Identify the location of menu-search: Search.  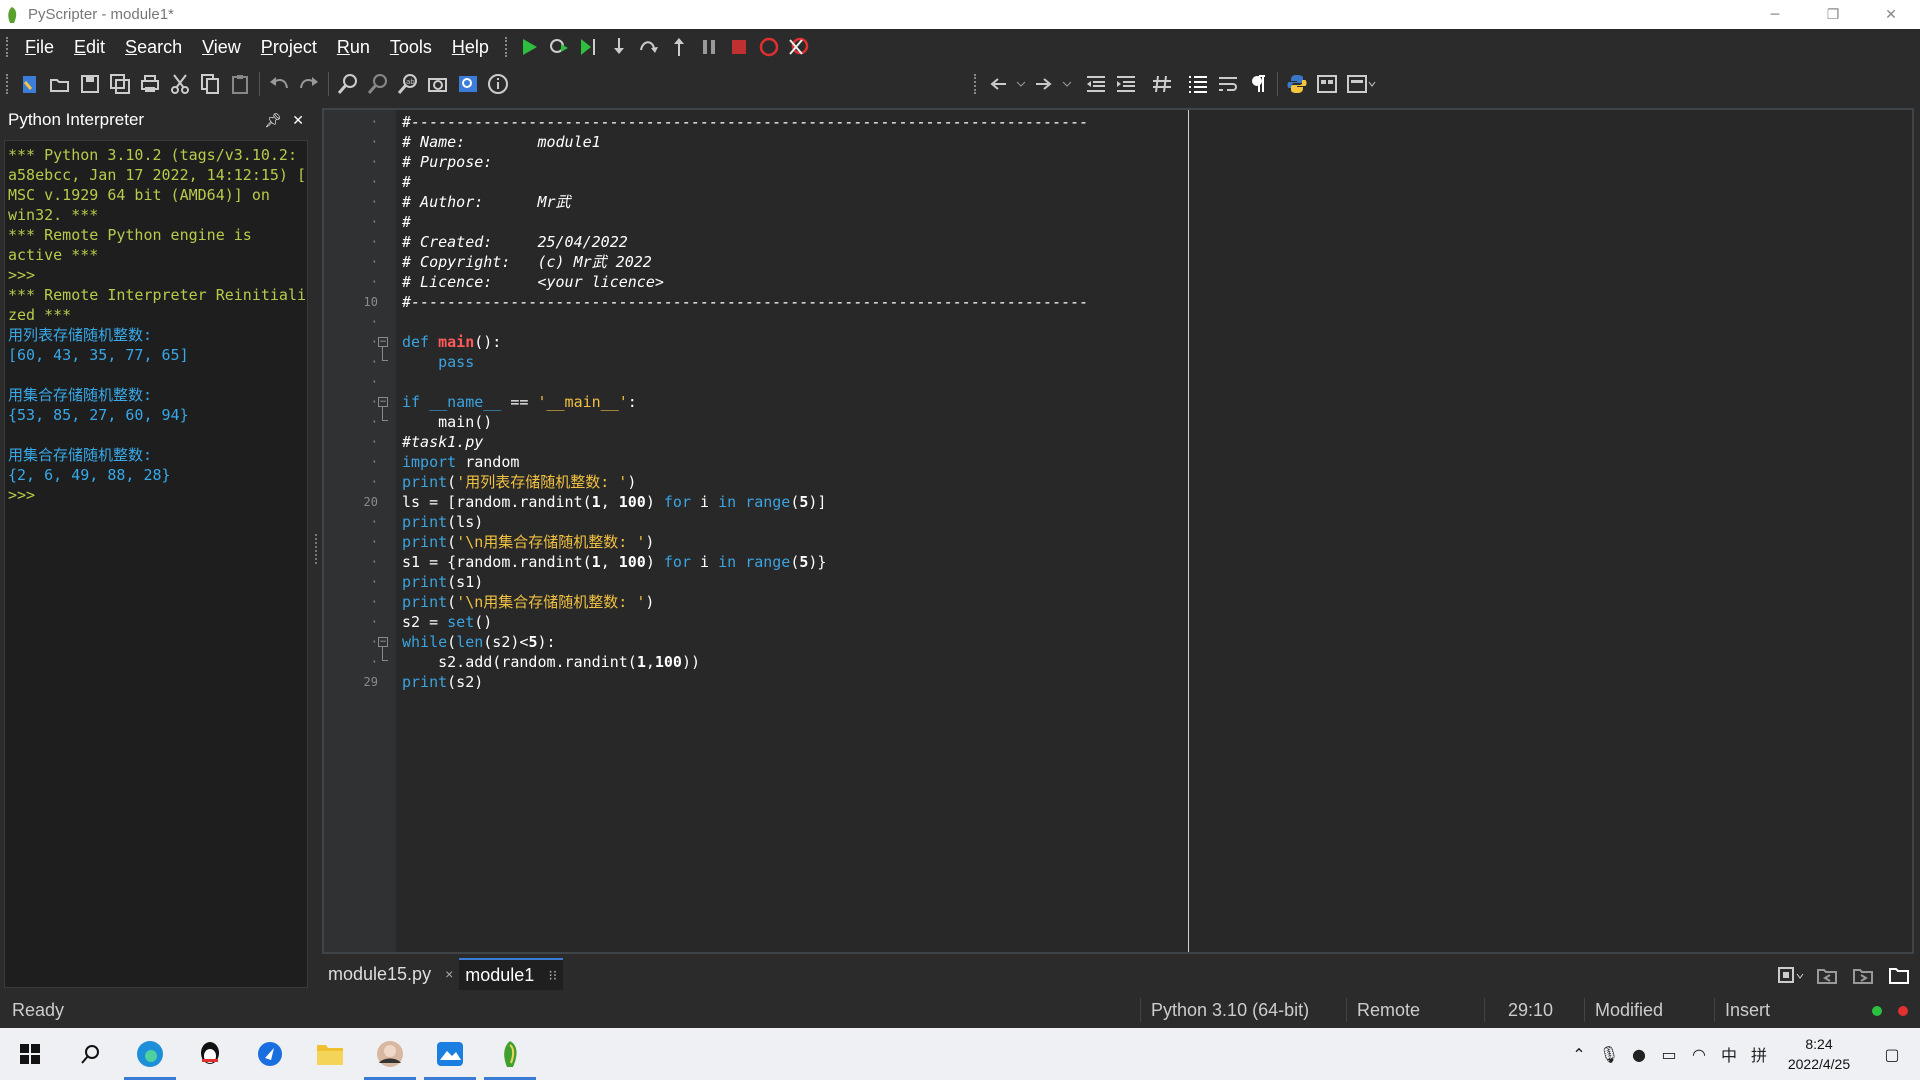
(153, 47).